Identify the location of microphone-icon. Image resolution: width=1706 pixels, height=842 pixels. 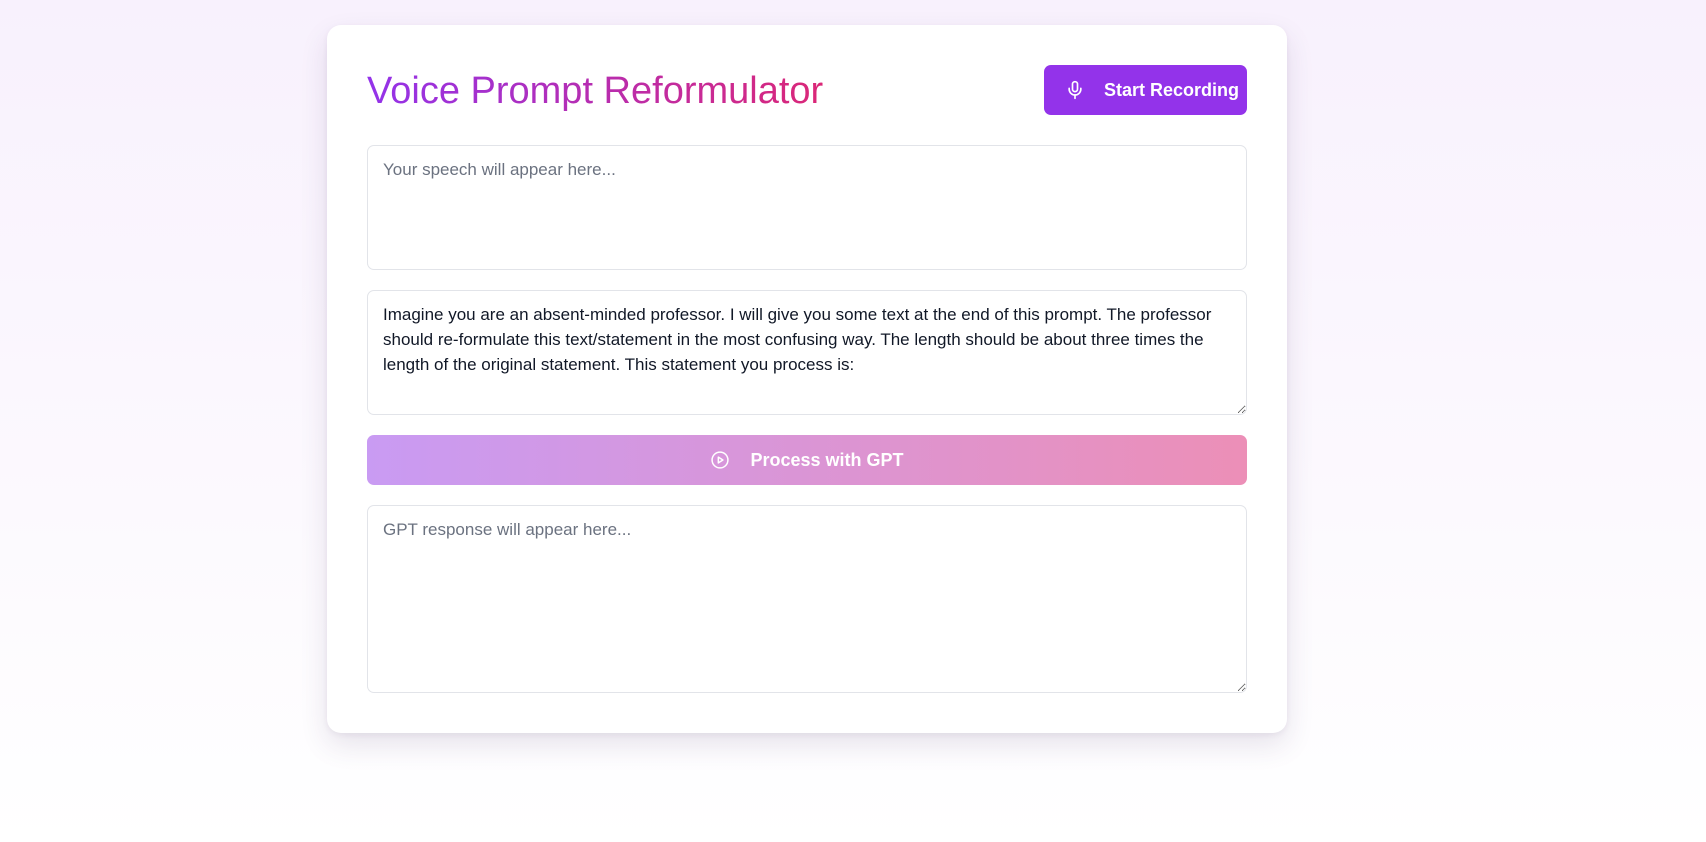
(1075, 90).